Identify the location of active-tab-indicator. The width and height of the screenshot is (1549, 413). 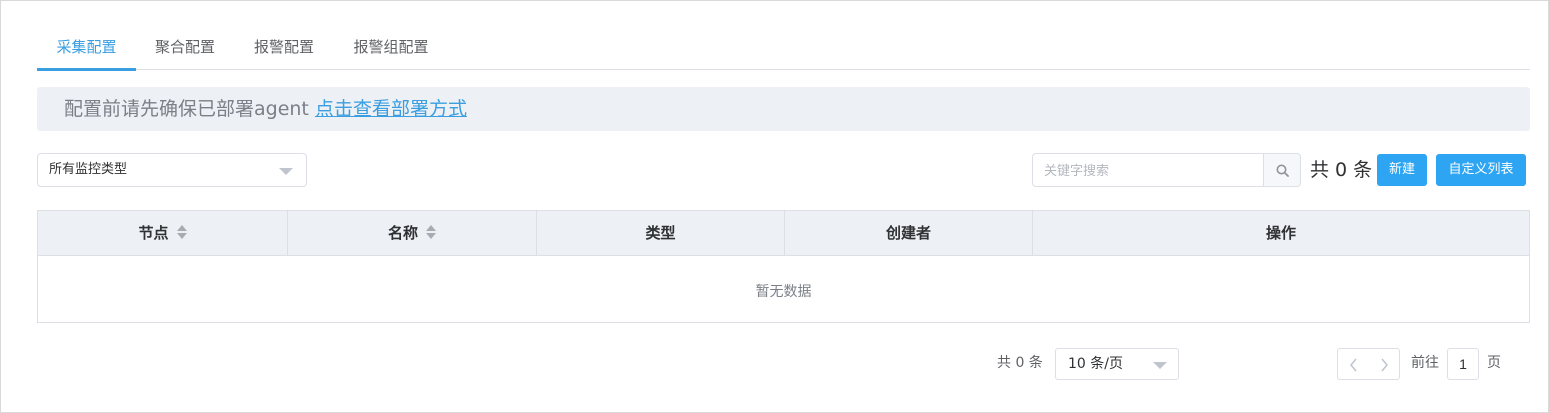
(86, 69).